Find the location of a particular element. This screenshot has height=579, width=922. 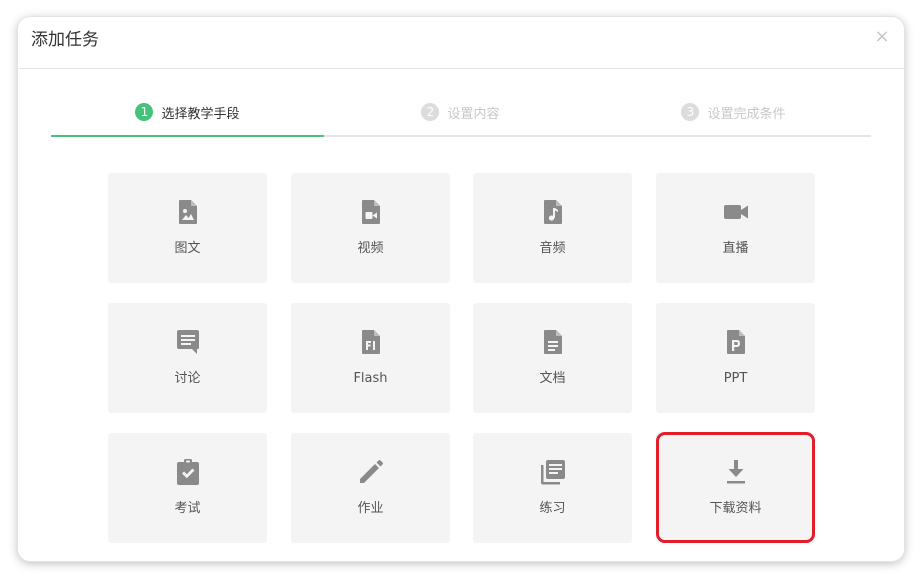

tile-discussion: 讨论 is located at coordinates (187, 358).